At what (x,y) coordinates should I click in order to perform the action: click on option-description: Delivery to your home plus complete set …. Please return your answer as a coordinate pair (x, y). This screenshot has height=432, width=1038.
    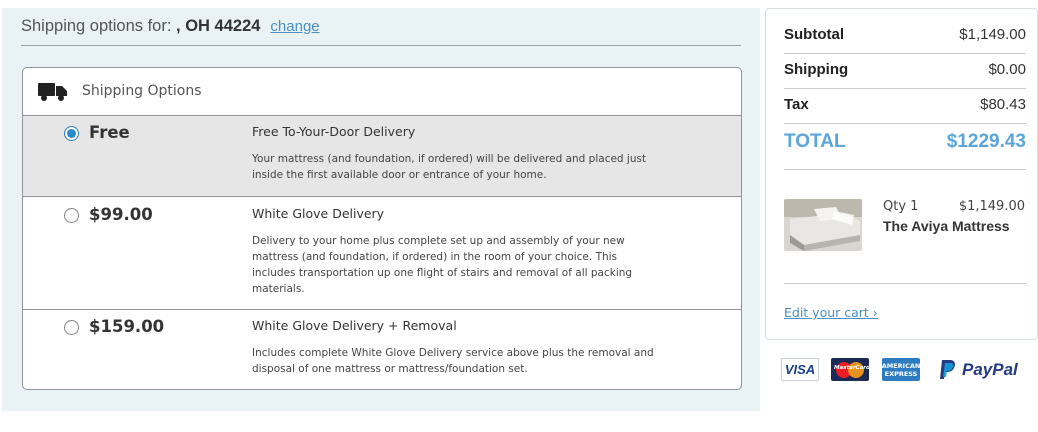
    Looking at the image, I should click on (442, 265).